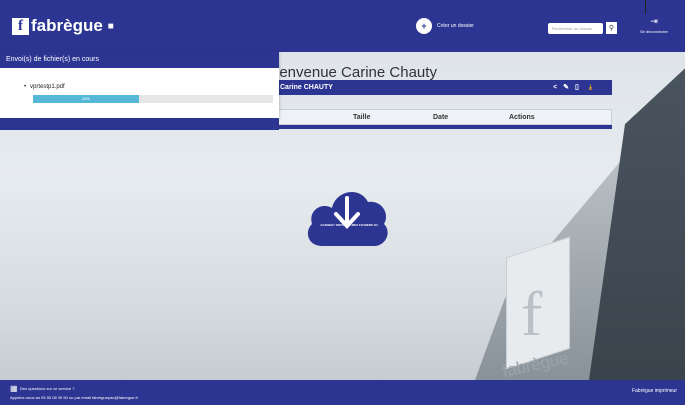 This screenshot has width=685, height=405. I want to click on logo-text: fabrègue, so click(67, 25).